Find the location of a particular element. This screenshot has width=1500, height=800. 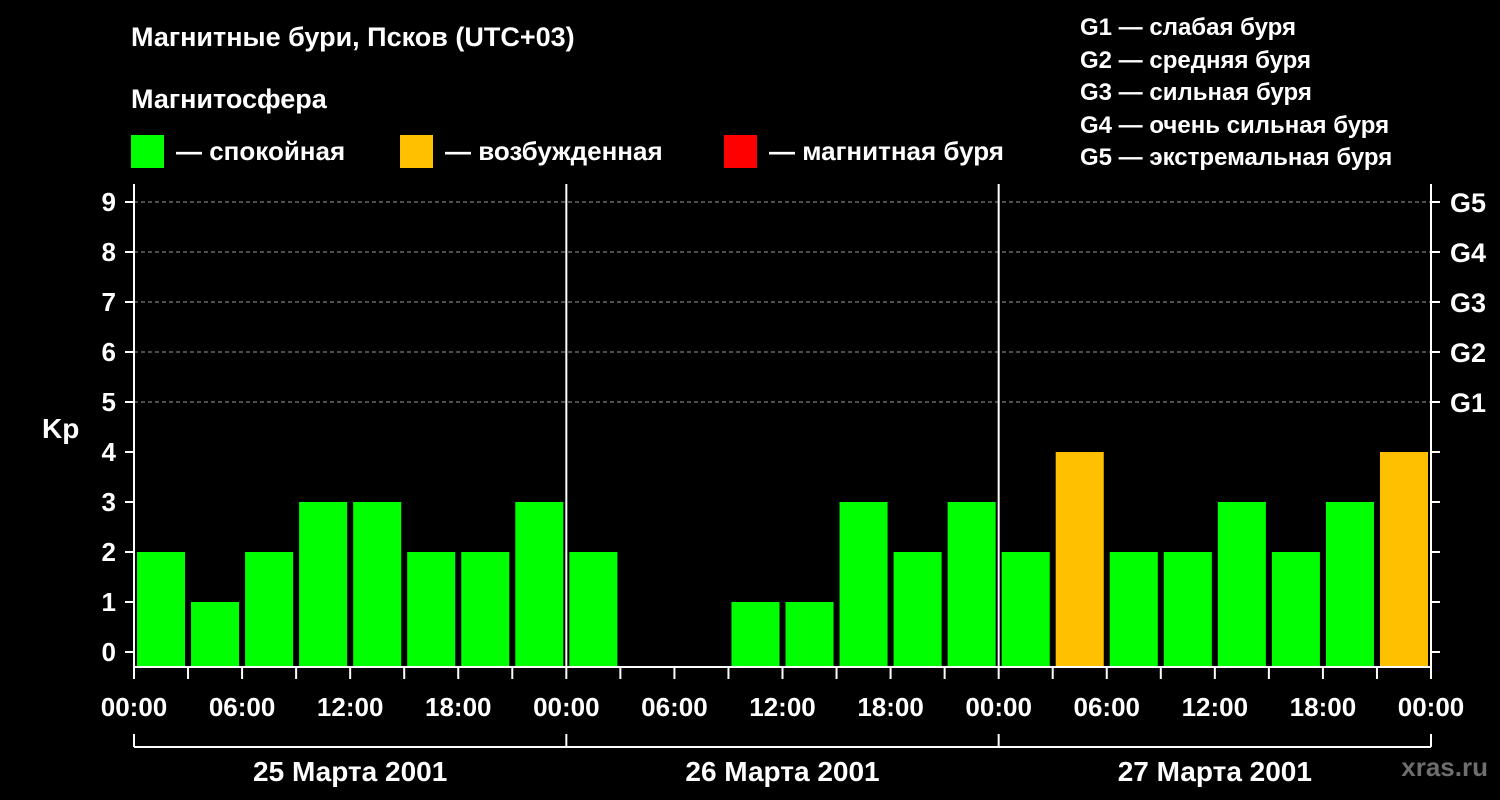

y-tick-label: 7 is located at coordinates (109, 302).